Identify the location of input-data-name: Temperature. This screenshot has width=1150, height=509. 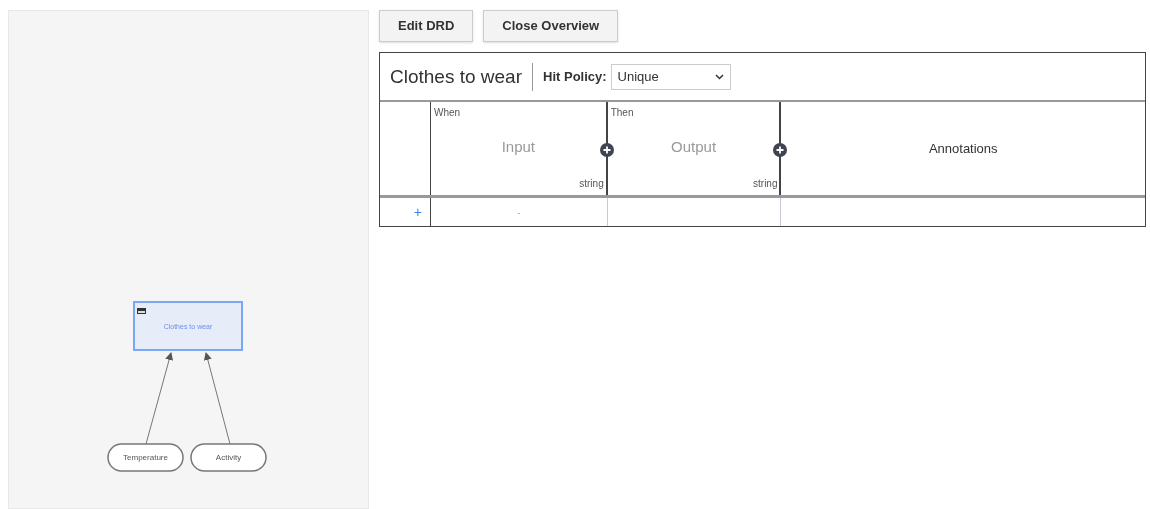
(145, 457).